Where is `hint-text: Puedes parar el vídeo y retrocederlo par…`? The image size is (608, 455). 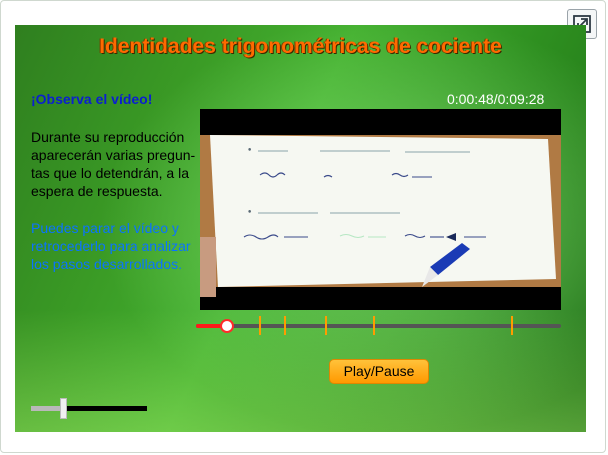 hint-text: Puedes parar el vídeo y retrocederlo par… is located at coordinates (111, 246).